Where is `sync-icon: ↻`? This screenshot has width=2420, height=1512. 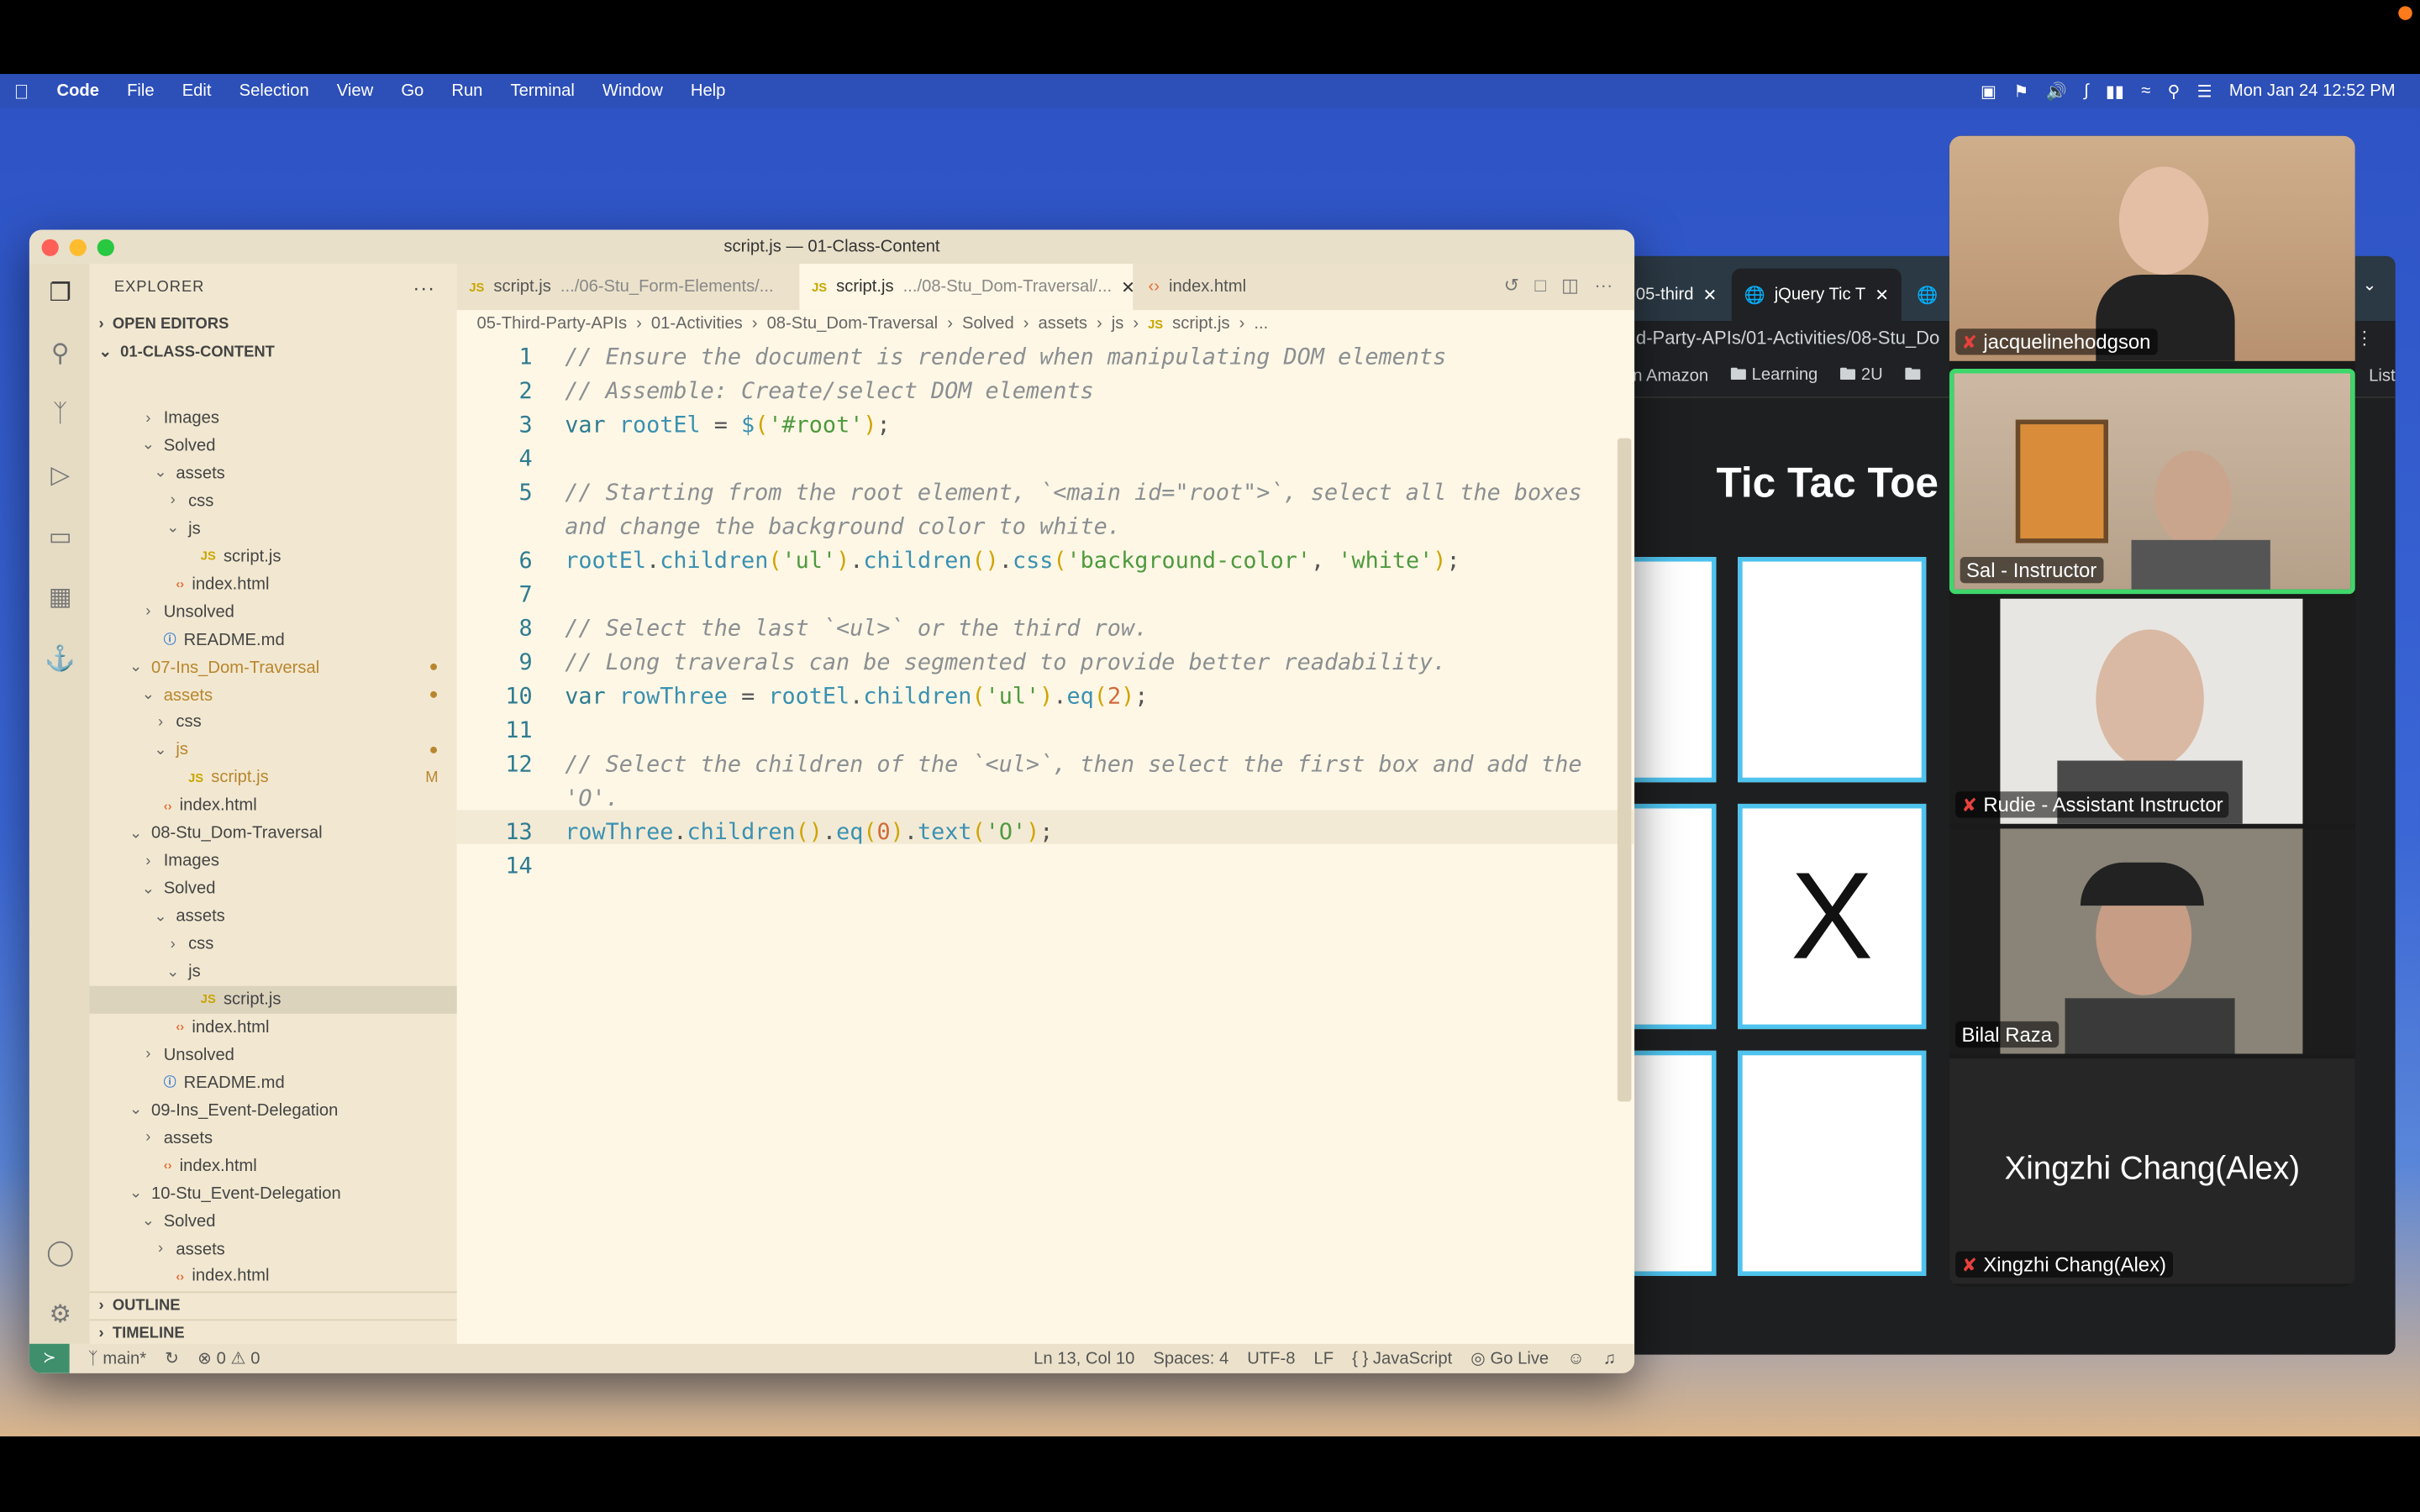
sync-icon: ↻ is located at coordinates (172, 1358).